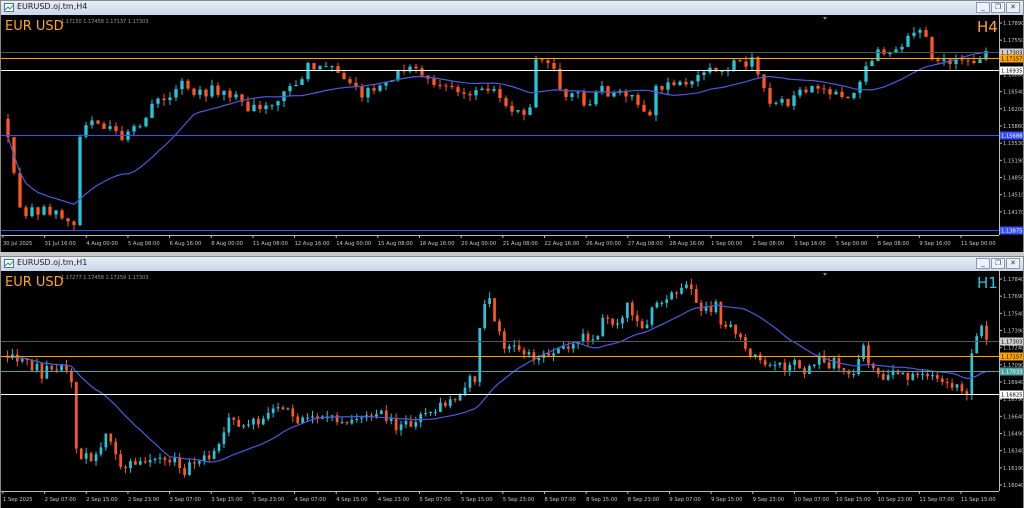 The image size is (1024, 508). Describe the element at coordinates (726, 244) in the screenshot. I see `time-tick-label: 1 Sep 00:00` at that location.